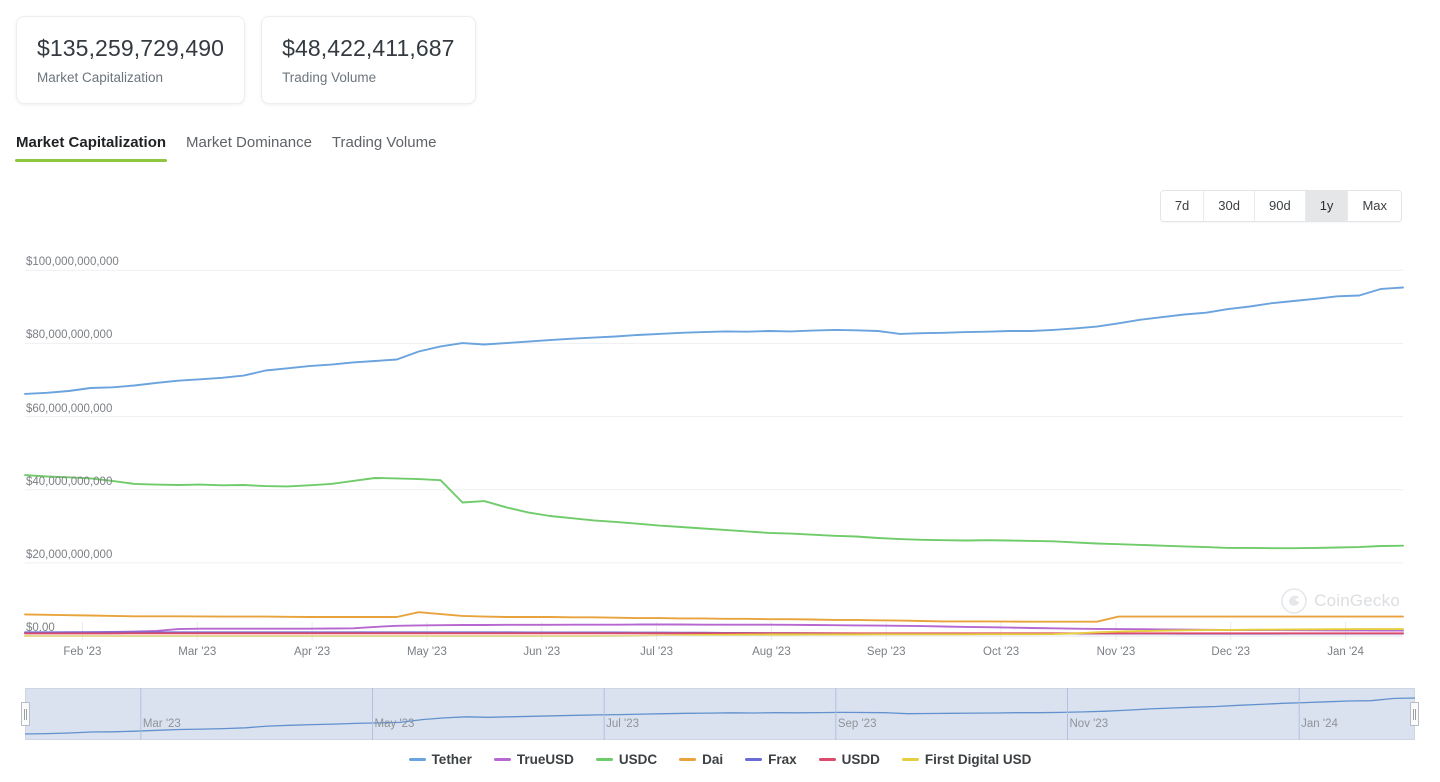 This screenshot has width=1440, height=782. Describe the element at coordinates (545, 759) in the screenshot. I see `legend-label: TrueUSD` at that location.